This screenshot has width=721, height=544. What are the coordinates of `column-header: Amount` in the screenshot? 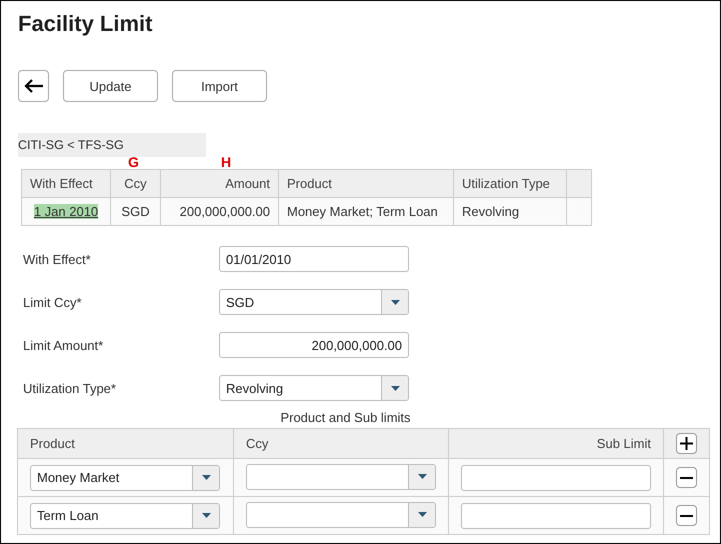 It's located at (219, 184).